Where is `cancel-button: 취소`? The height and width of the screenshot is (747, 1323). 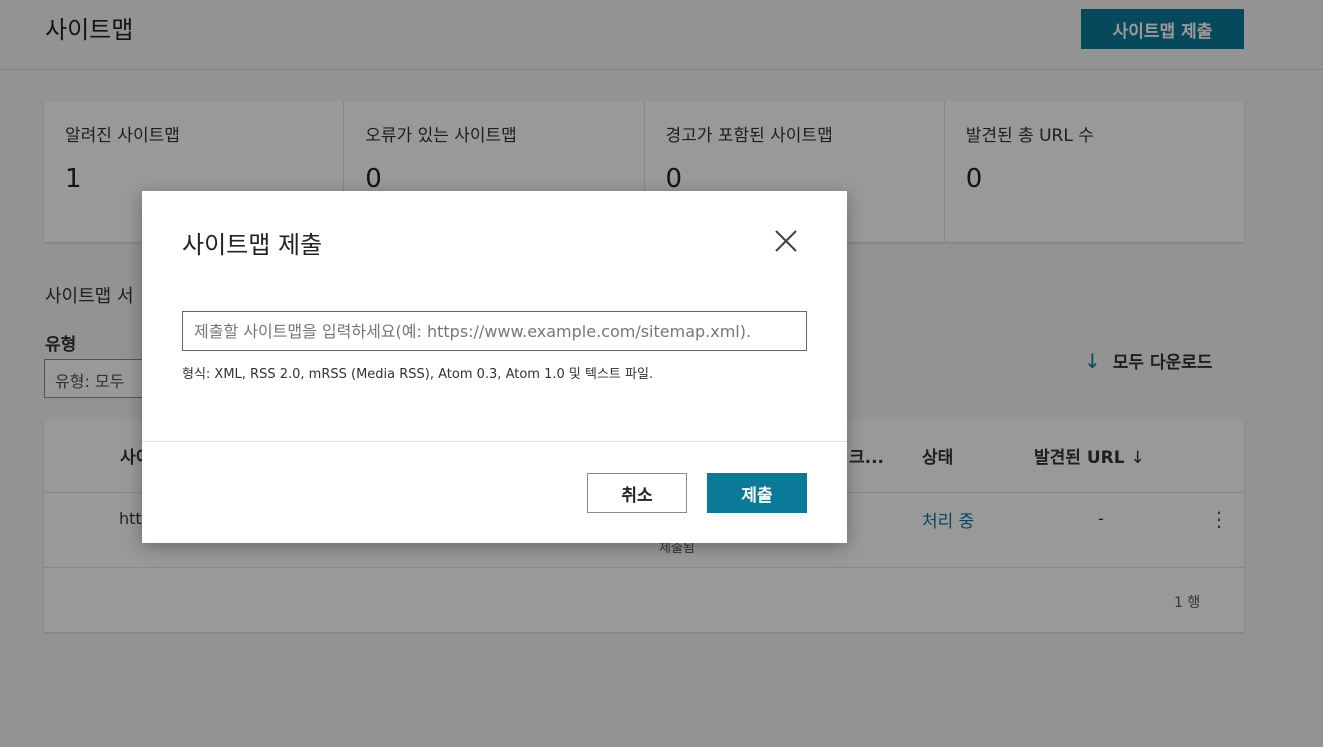 cancel-button: 취소 is located at coordinates (637, 493).